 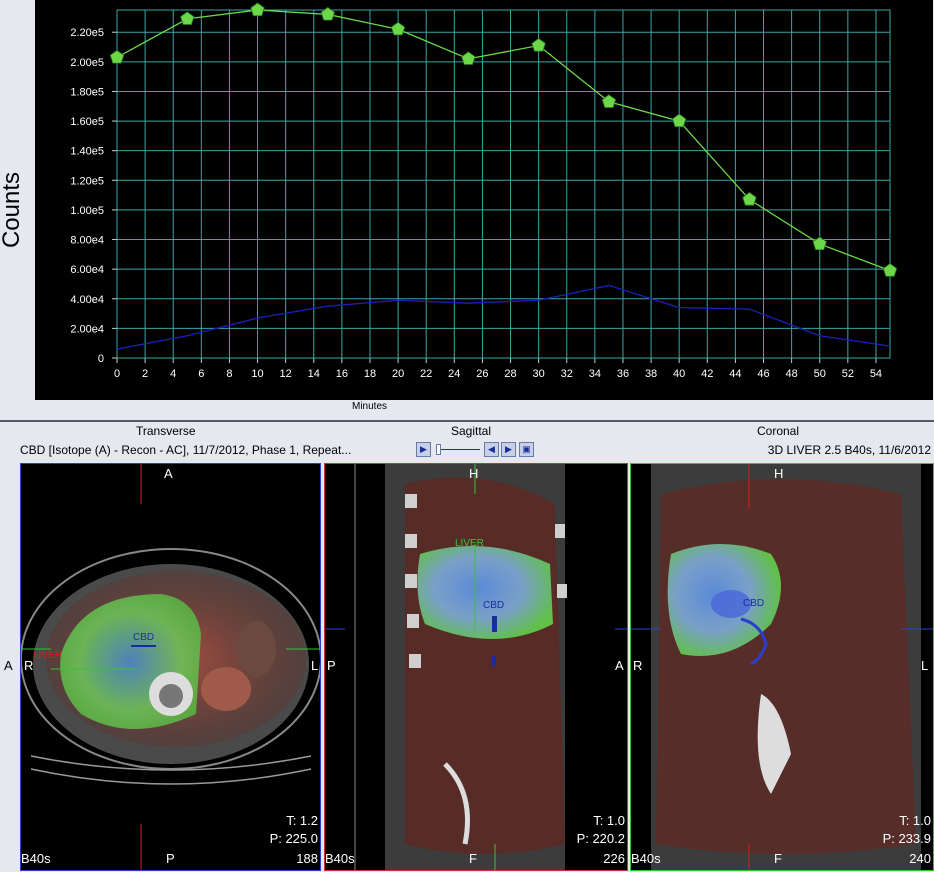 I want to click on transverse-image: CBD LIVER, so click(x=170, y=667).